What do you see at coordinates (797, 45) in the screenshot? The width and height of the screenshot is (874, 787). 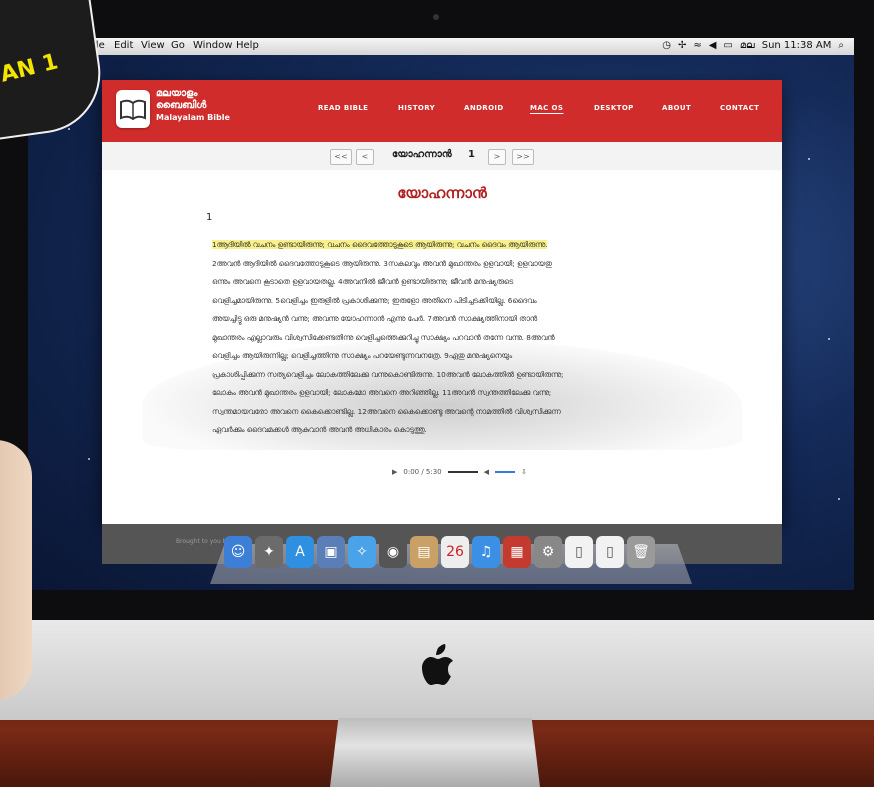 I see `clock: Sun 11:38 AM` at bounding box center [797, 45].